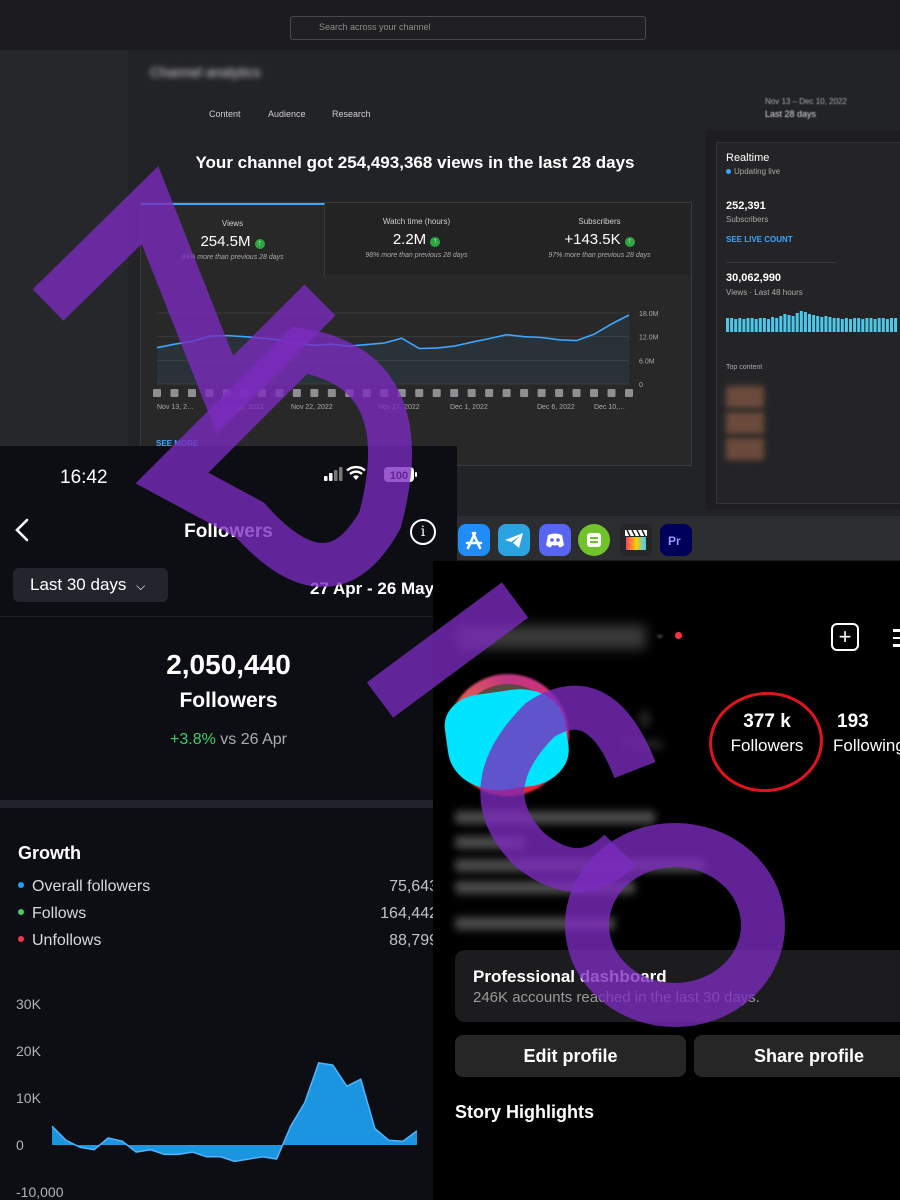 Image resolution: width=900 pixels, height=1200 pixels. What do you see at coordinates (551, 637) in the screenshot?
I see `username-blurred` at bounding box center [551, 637].